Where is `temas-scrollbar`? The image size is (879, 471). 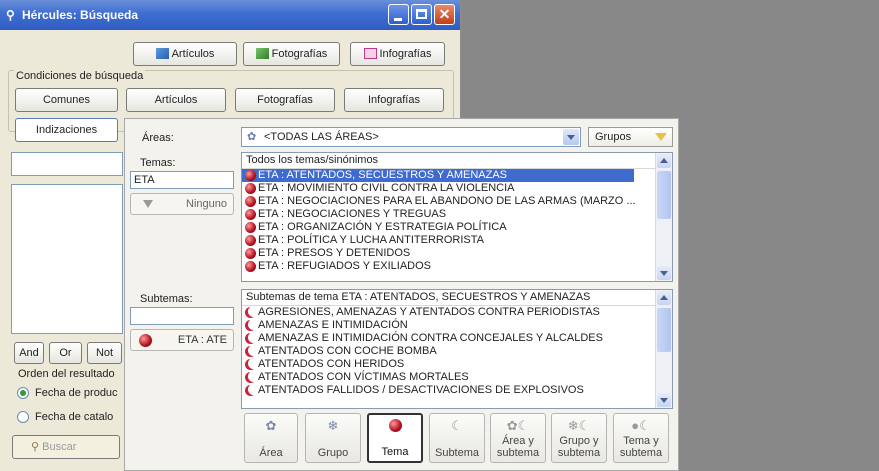
temas-scrollbar is located at coordinates (663, 217).